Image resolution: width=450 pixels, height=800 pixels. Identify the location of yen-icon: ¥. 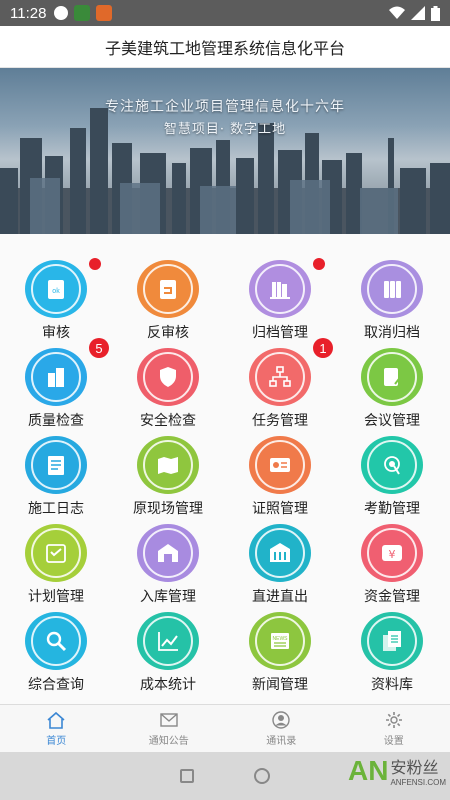
(392, 553).